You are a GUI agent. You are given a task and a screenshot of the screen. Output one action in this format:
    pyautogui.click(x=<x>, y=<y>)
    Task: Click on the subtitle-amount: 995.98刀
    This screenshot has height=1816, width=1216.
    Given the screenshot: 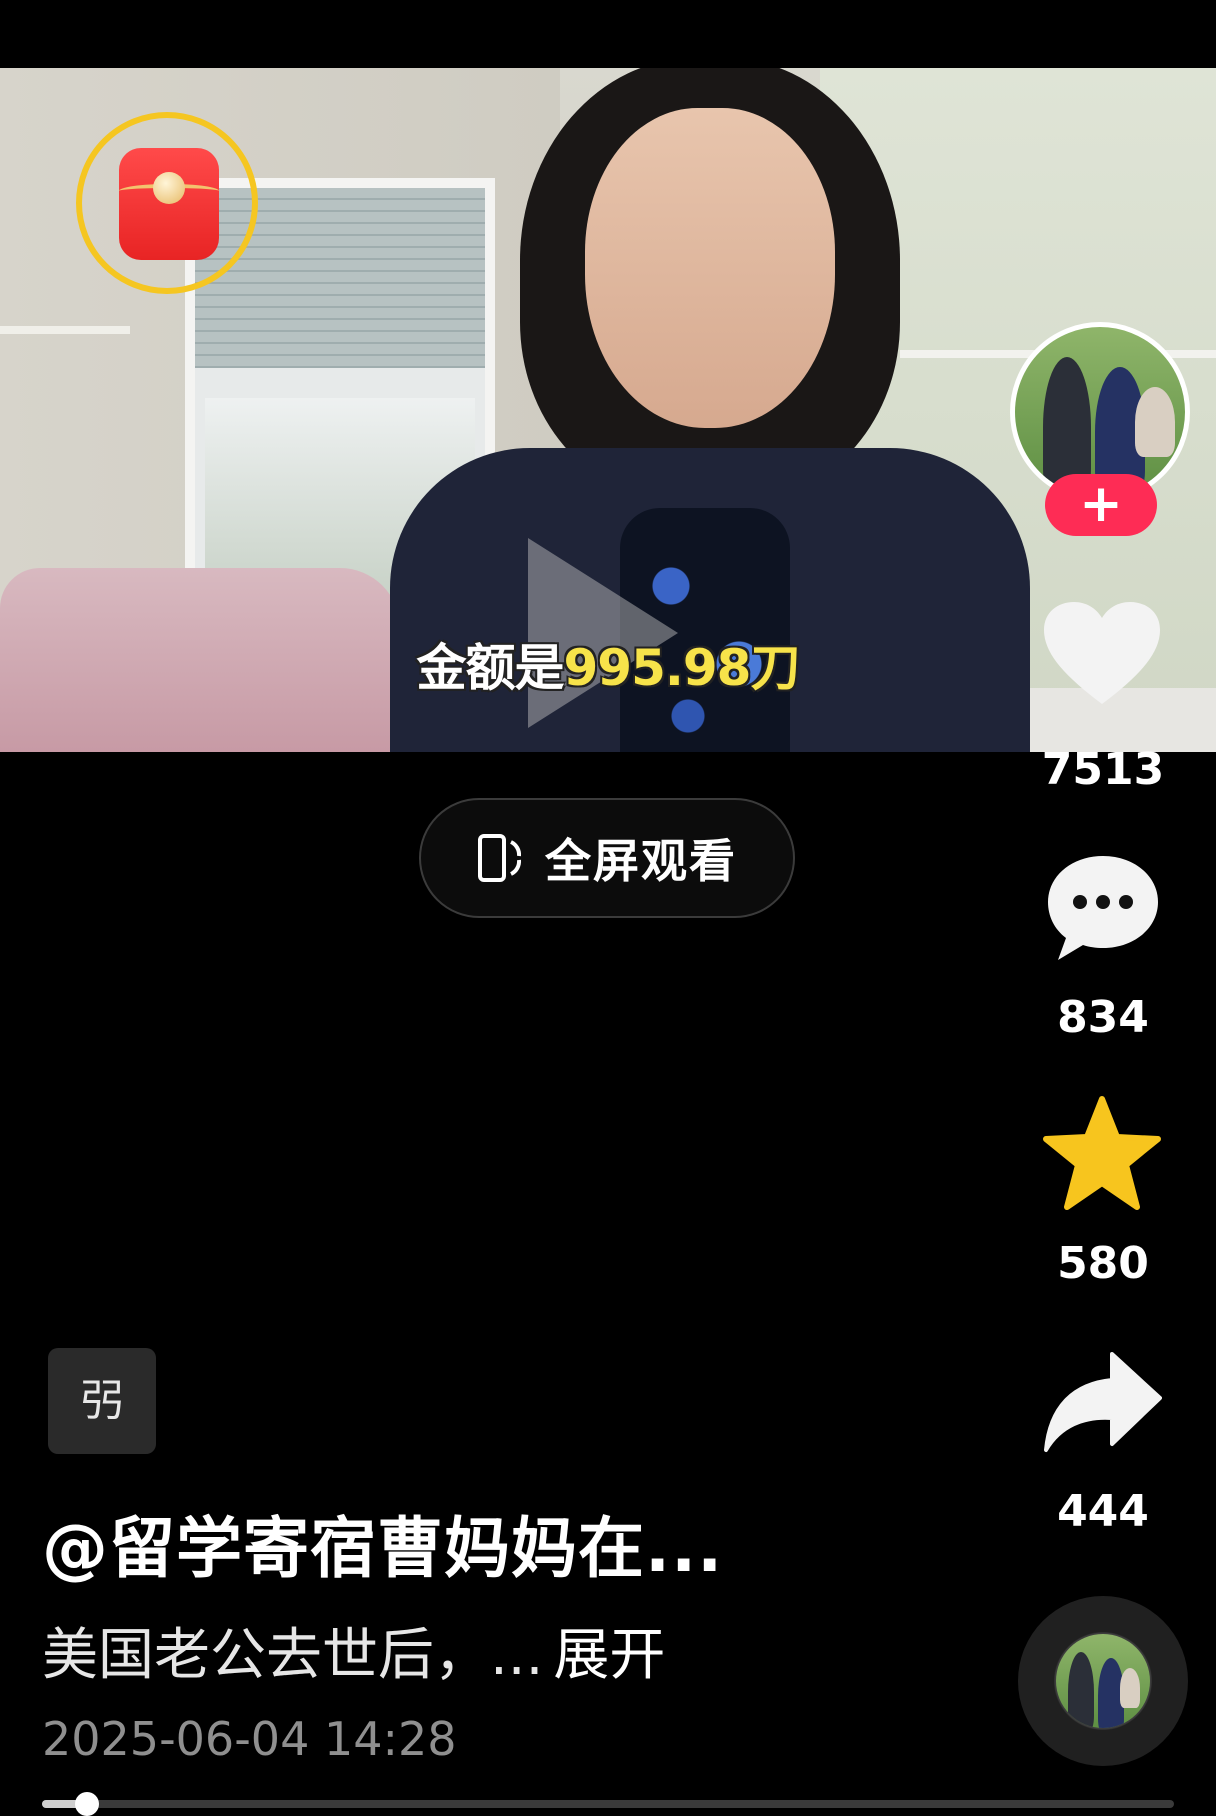 What is the action you would take?
    pyautogui.click(x=682, y=668)
    